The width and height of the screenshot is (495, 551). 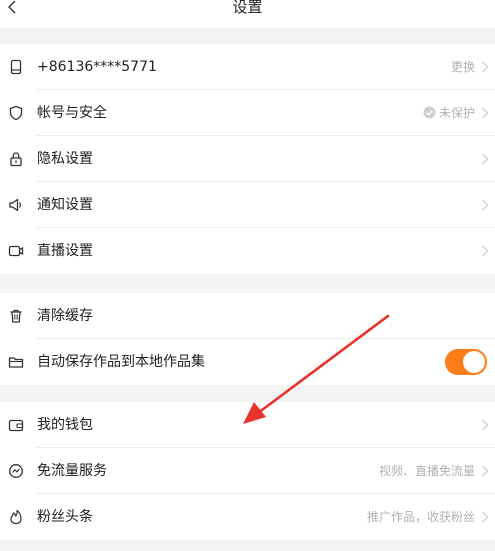 What do you see at coordinates (16, 67) in the screenshot?
I see `phone-icon` at bounding box center [16, 67].